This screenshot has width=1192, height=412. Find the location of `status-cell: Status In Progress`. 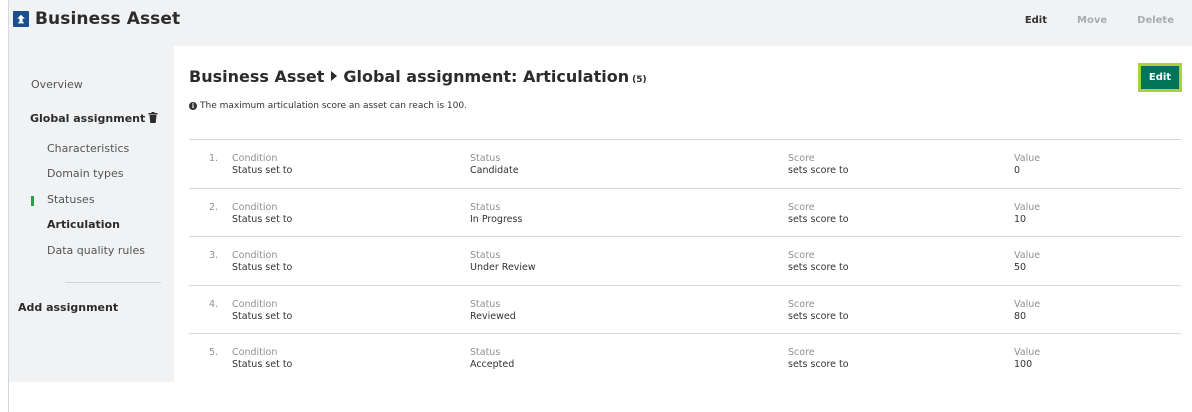

status-cell: Status In Progress is located at coordinates (496, 214).